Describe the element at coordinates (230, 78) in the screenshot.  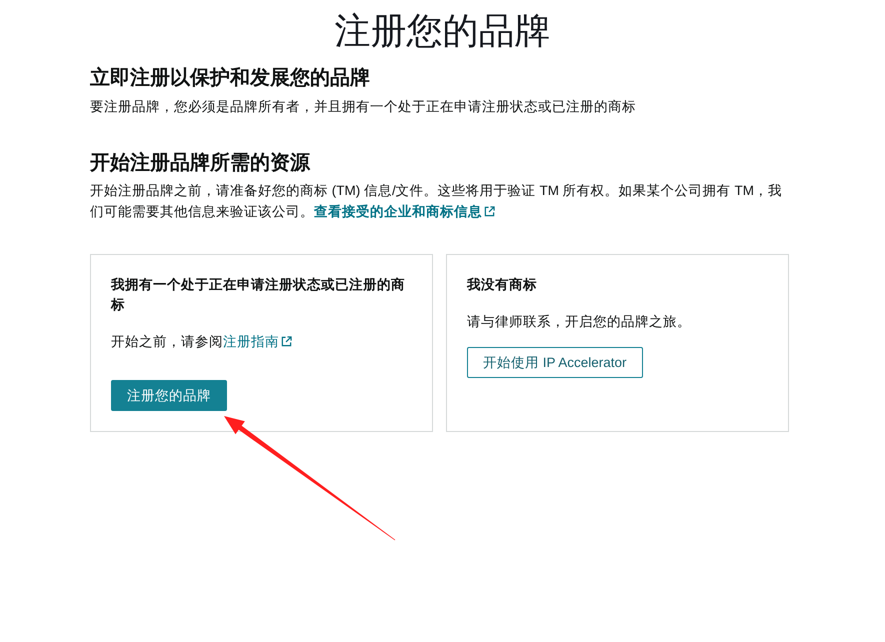
I see `section-heading: 立即注册以保护和发展您的品牌` at that location.